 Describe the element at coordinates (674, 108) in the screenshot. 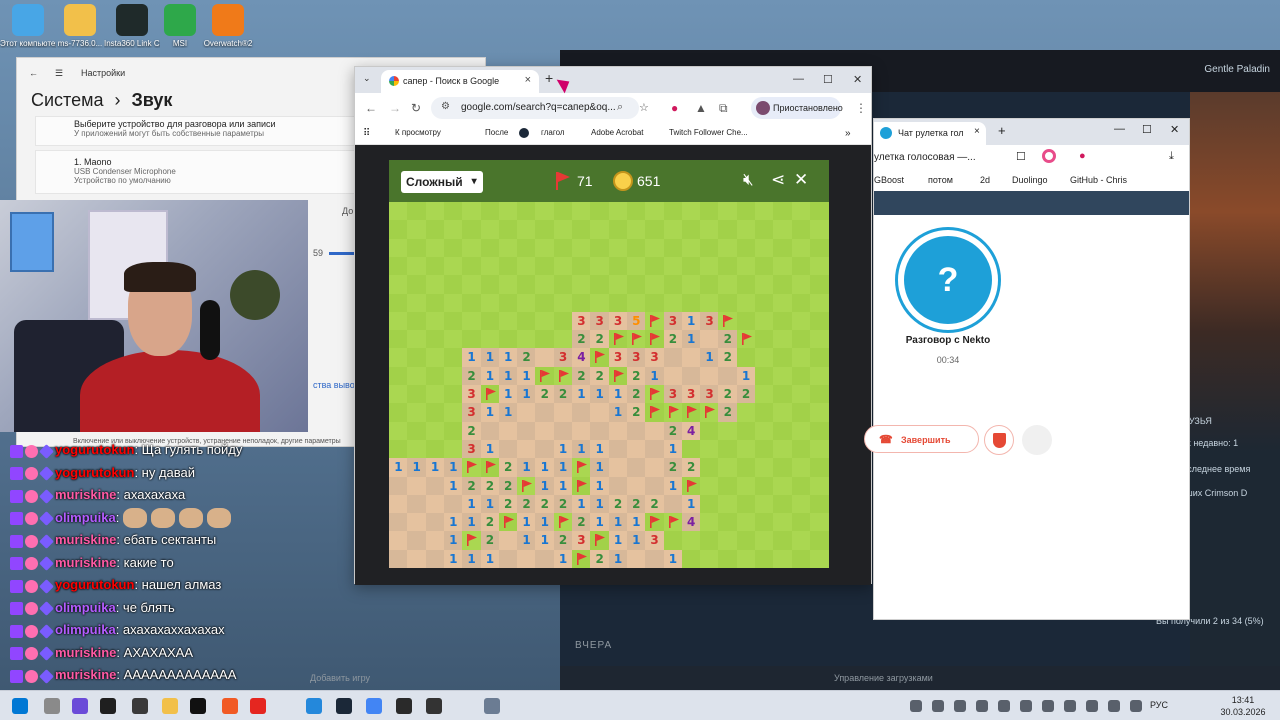

I see `youtube-extension-icon: ●` at that location.